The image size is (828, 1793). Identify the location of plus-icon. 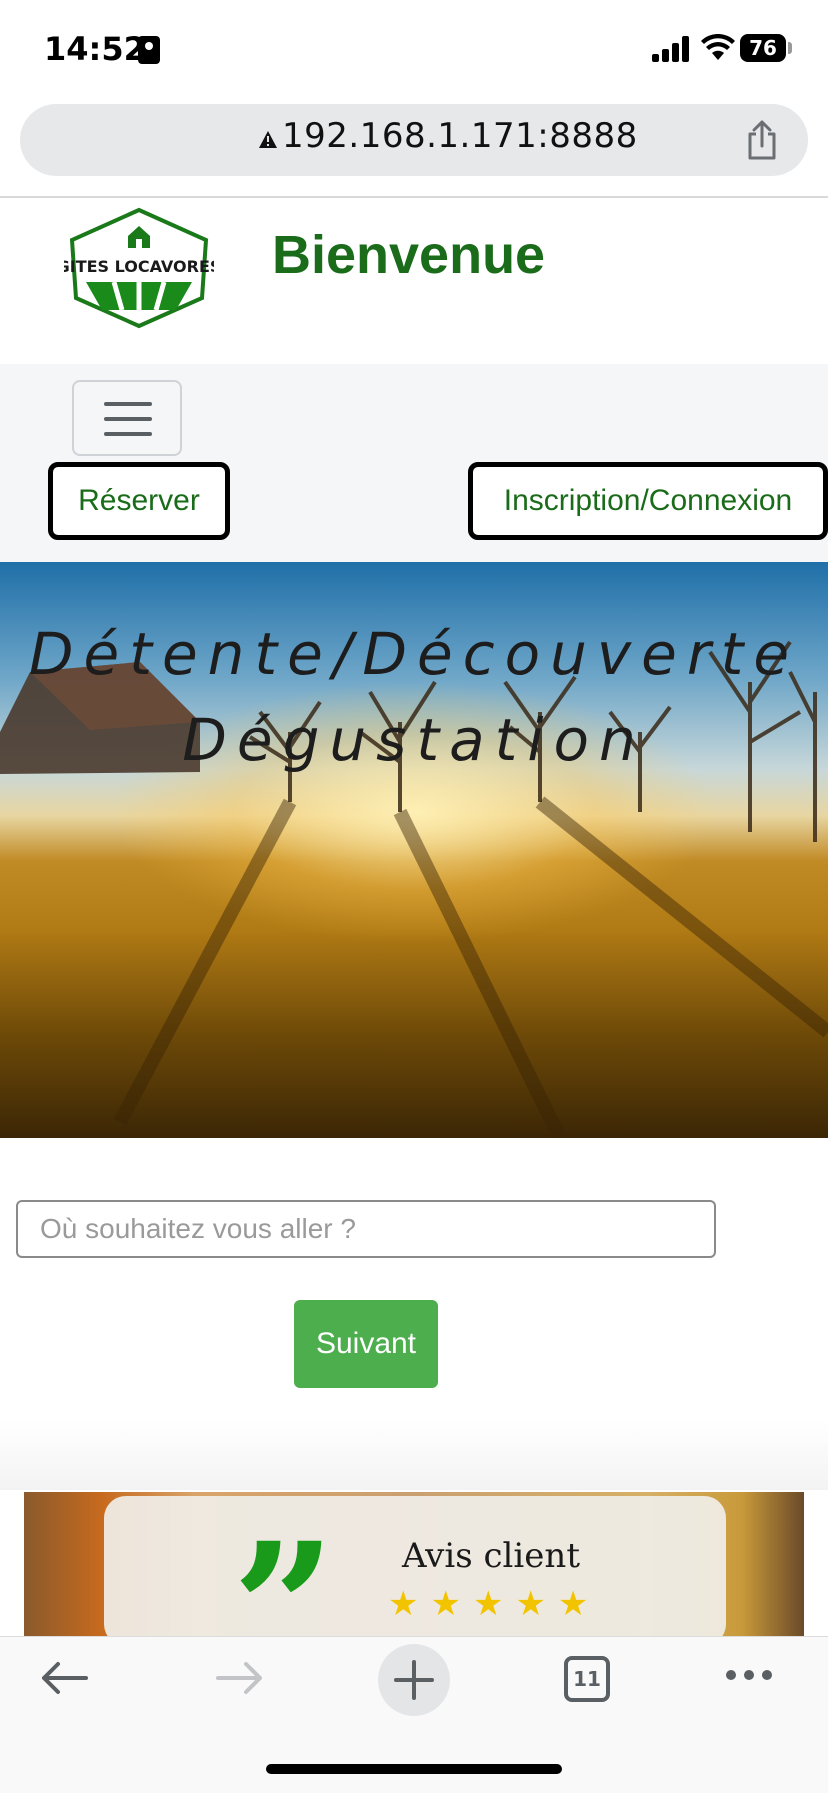
(414, 1680).